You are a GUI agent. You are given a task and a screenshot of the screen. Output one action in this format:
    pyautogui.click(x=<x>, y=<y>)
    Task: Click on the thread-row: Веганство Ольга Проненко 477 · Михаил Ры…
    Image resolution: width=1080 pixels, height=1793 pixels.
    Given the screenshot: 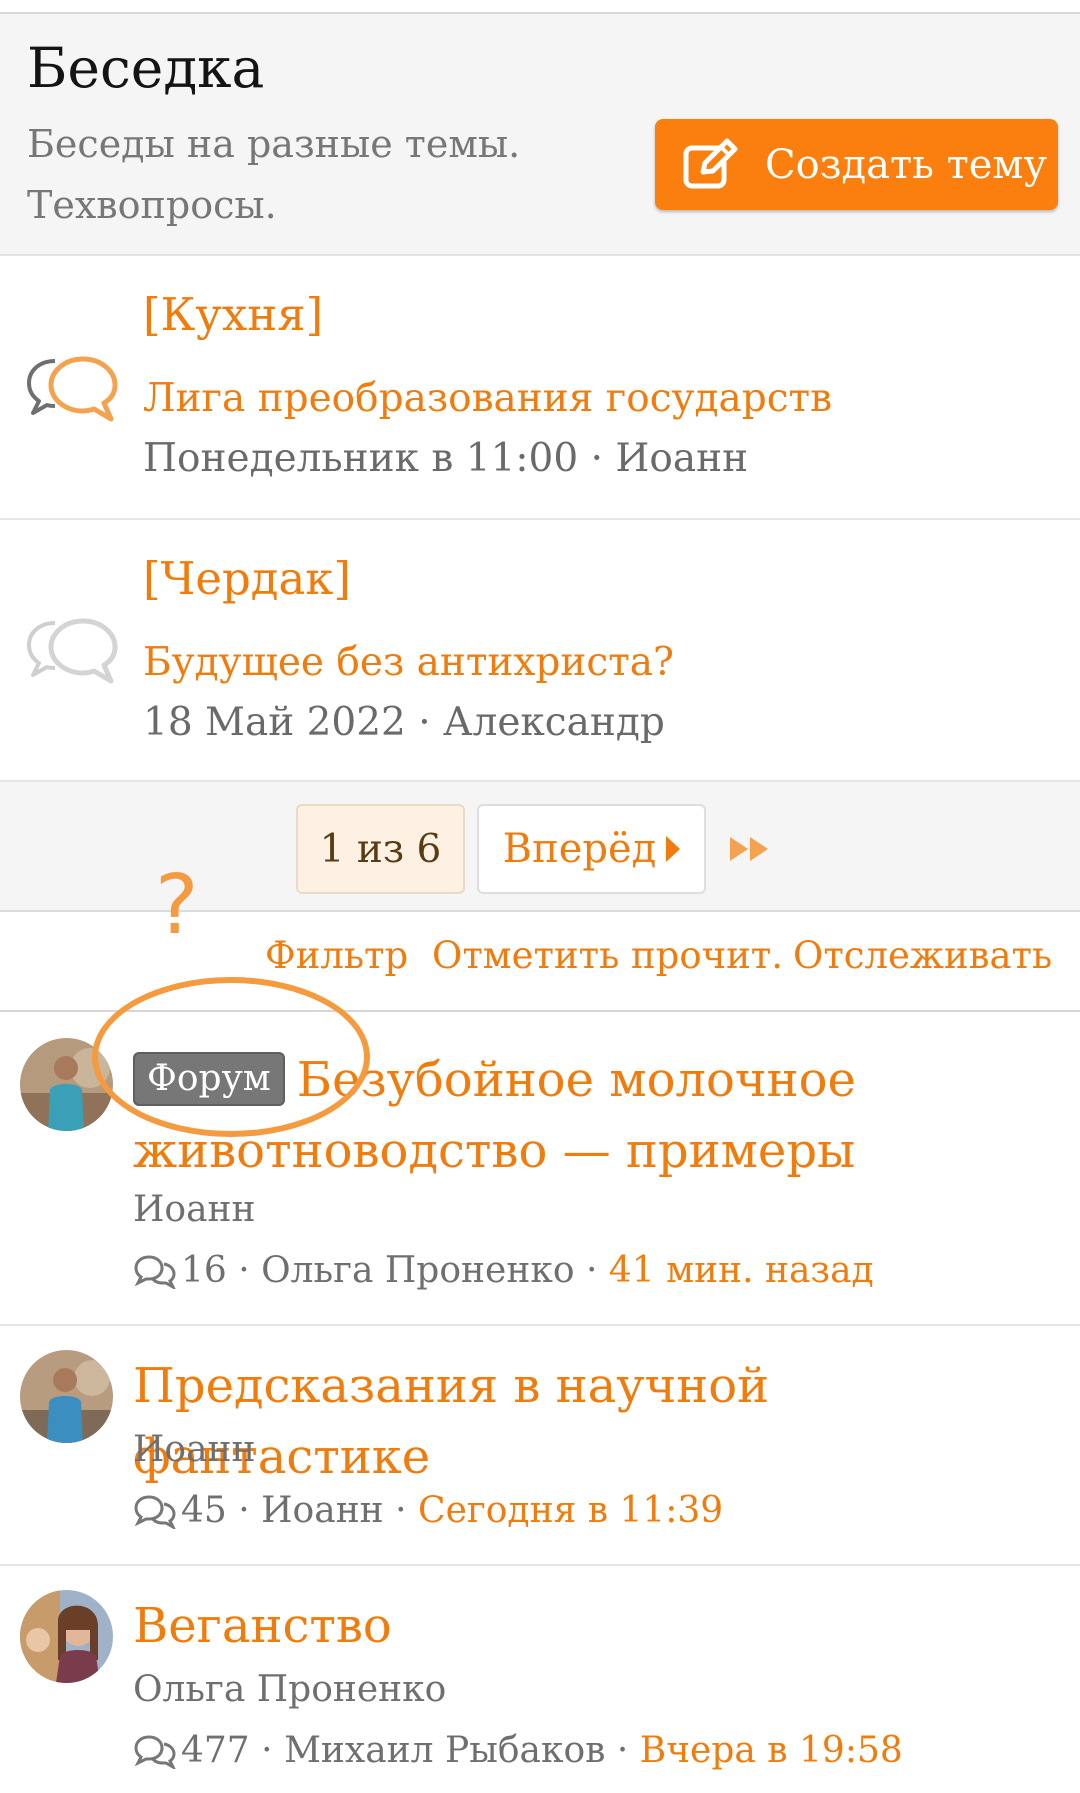 What is the action you would take?
    pyautogui.click(x=540, y=1679)
    